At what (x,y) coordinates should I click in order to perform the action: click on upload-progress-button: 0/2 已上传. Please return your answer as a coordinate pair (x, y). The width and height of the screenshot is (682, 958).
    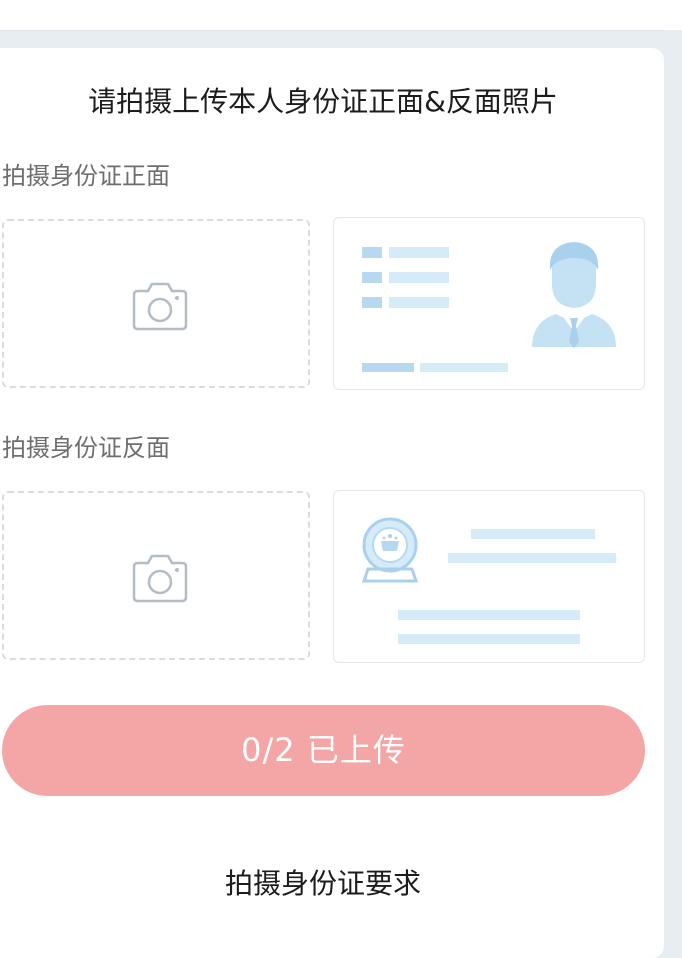
    Looking at the image, I should click on (323, 750).